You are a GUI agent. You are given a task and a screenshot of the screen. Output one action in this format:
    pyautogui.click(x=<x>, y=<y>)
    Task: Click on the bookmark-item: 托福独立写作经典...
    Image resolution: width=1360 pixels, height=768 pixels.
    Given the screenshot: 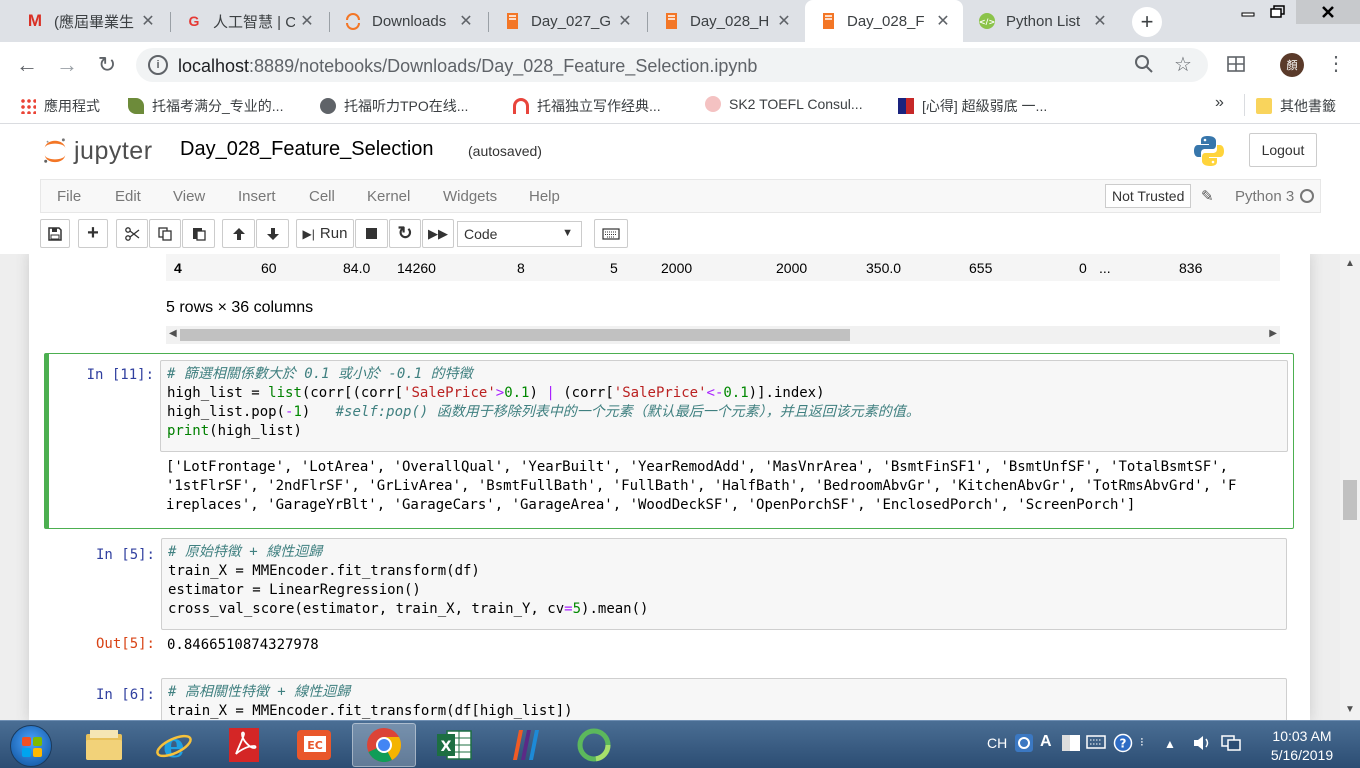 What is the action you would take?
    pyautogui.click(x=587, y=106)
    